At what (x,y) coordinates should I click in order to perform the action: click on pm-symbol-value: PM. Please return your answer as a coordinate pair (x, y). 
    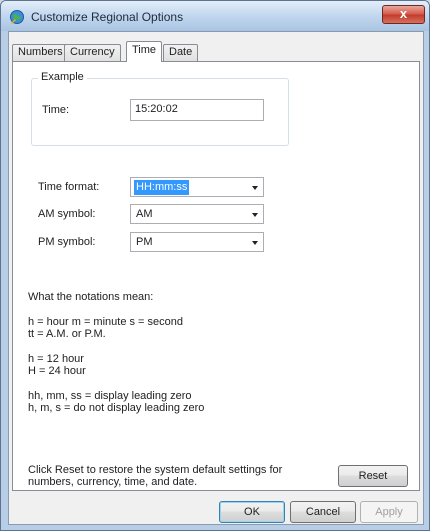
    Looking at the image, I should click on (144, 242).